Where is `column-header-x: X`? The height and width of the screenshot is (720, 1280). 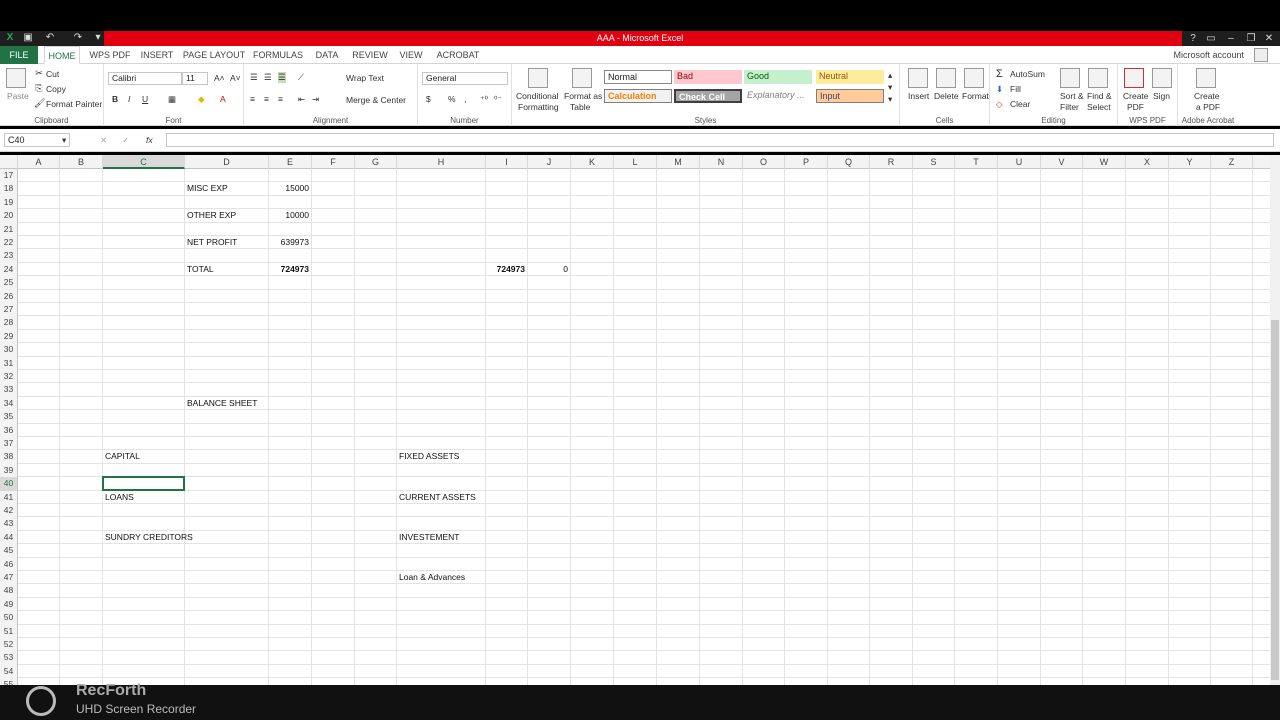
column-header-x: X is located at coordinates (1147, 162).